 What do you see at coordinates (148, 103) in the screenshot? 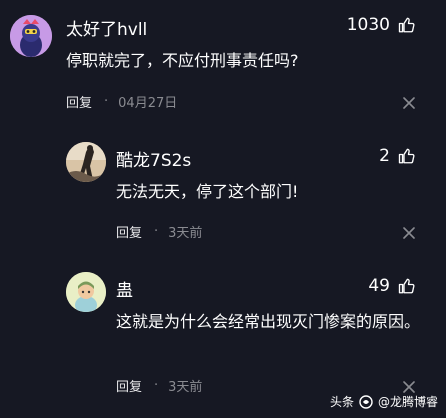
I see `timestamp: 04月27日` at bounding box center [148, 103].